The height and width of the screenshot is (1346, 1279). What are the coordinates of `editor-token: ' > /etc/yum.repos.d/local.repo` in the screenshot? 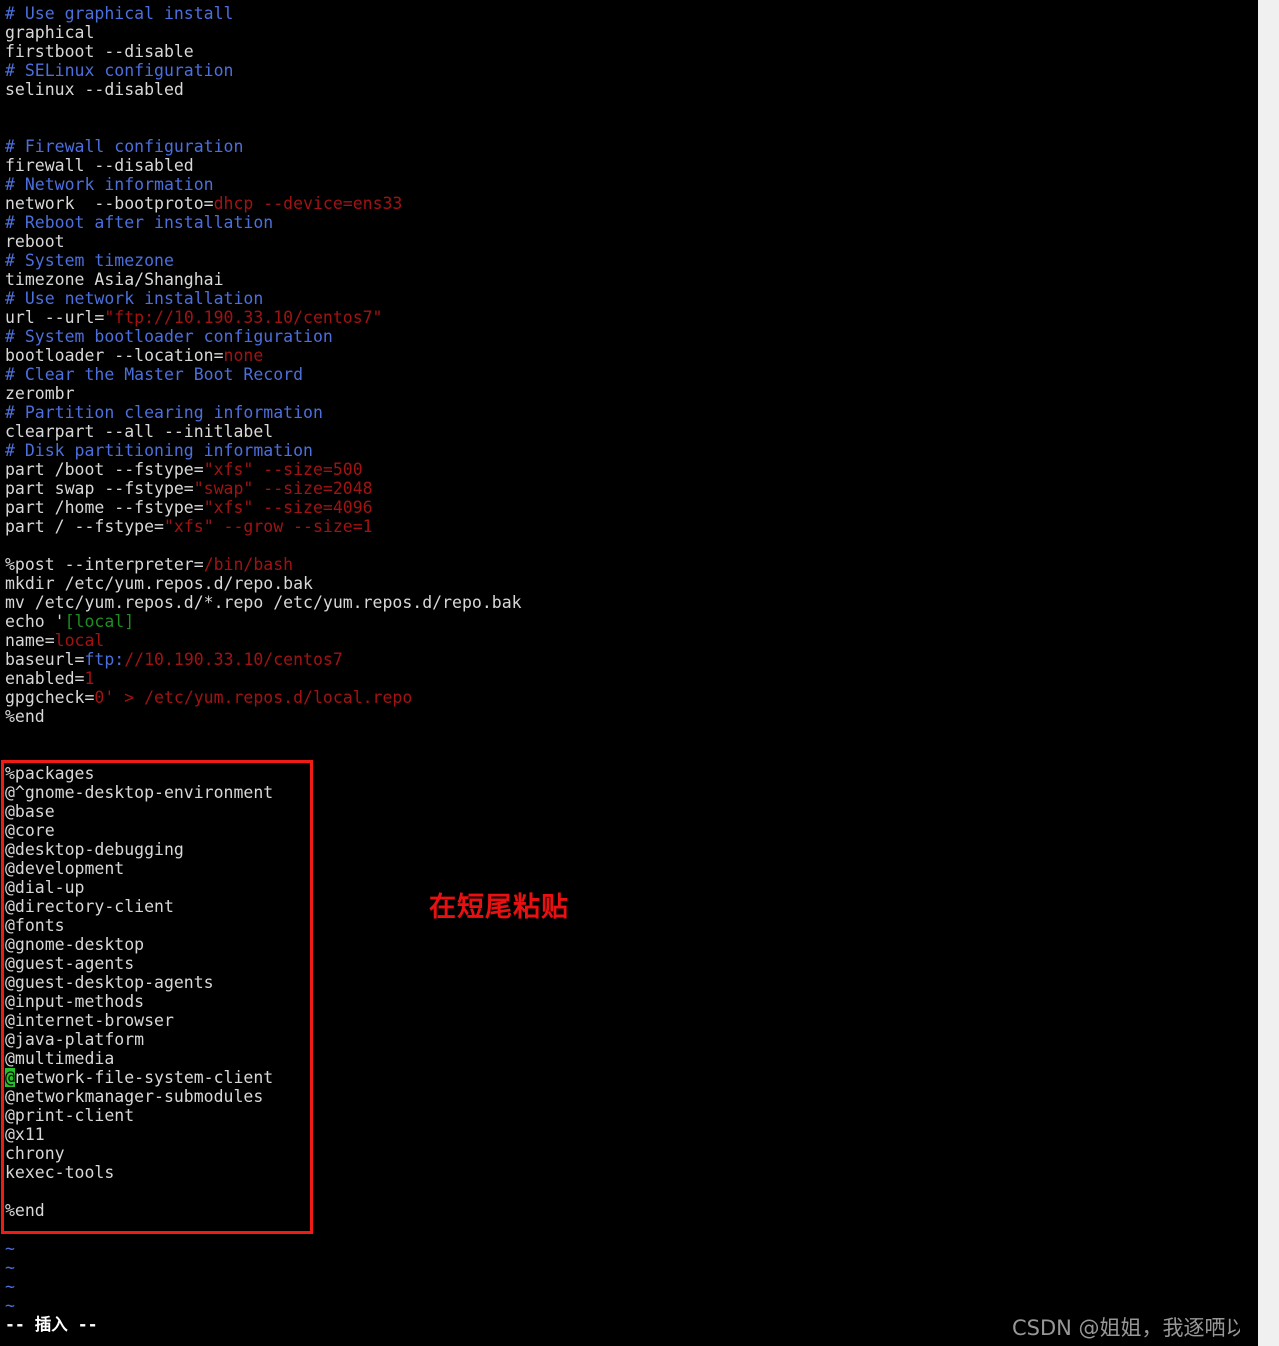 It's located at (258, 697).